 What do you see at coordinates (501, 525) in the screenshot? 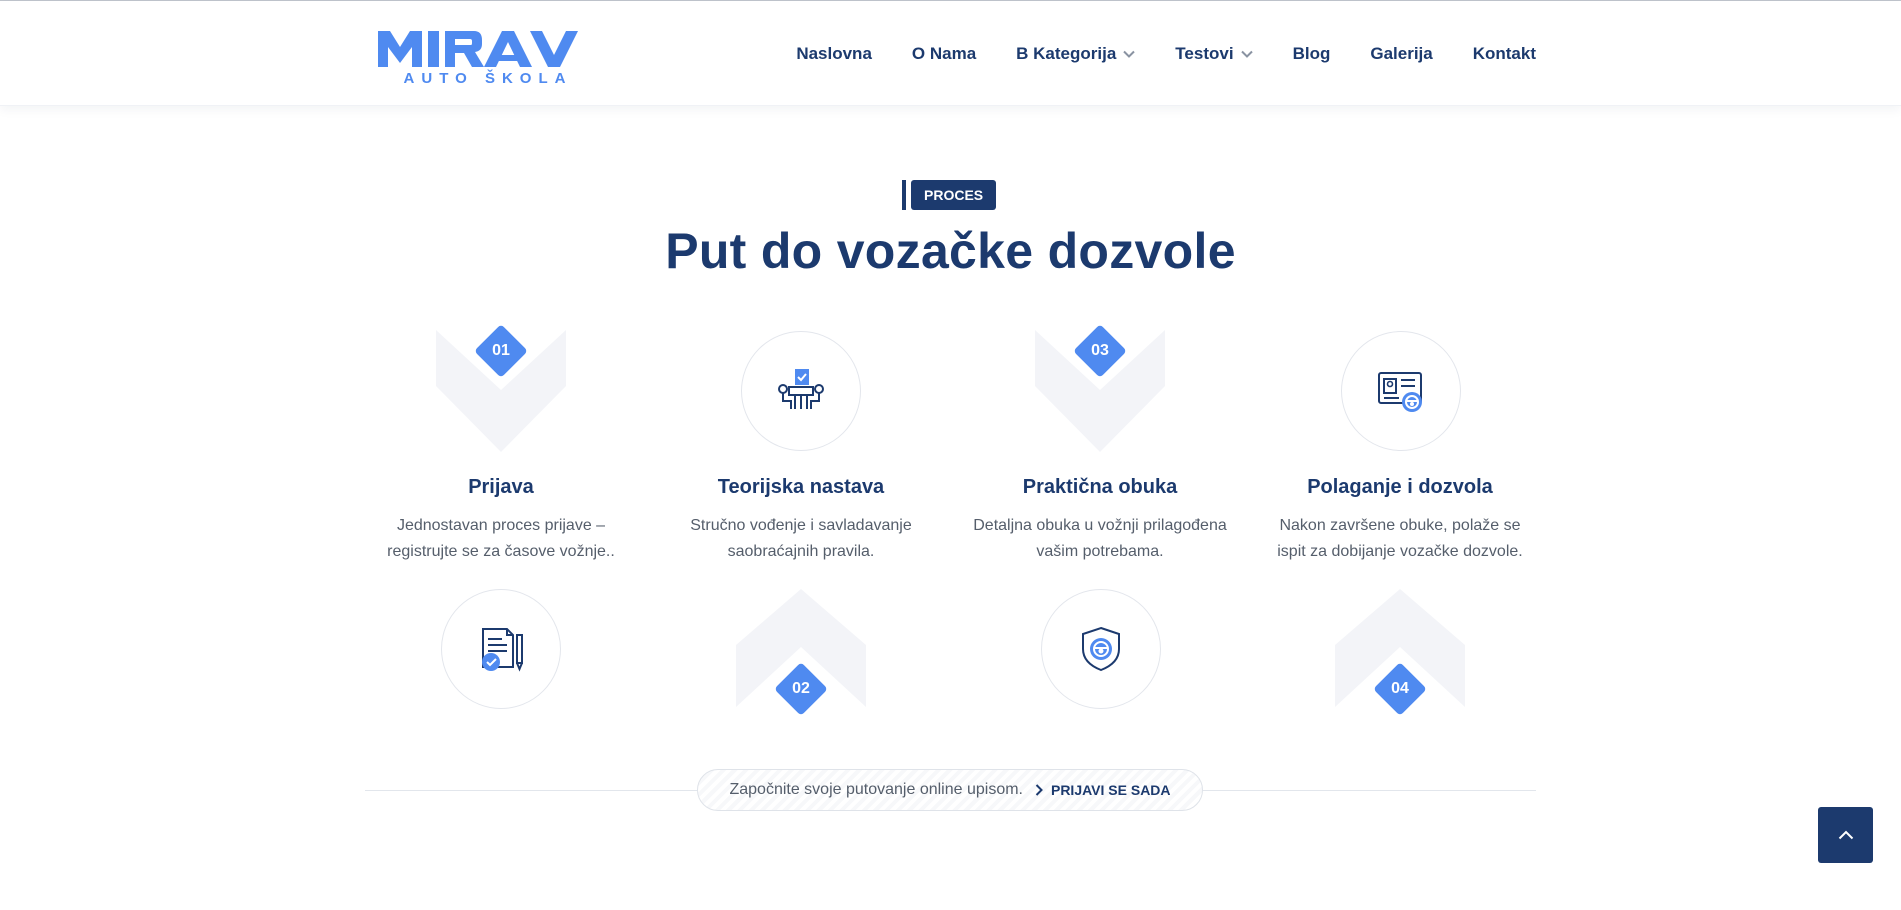
I see `step-description-line: Jednostavan proces prijave –` at bounding box center [501, 525].